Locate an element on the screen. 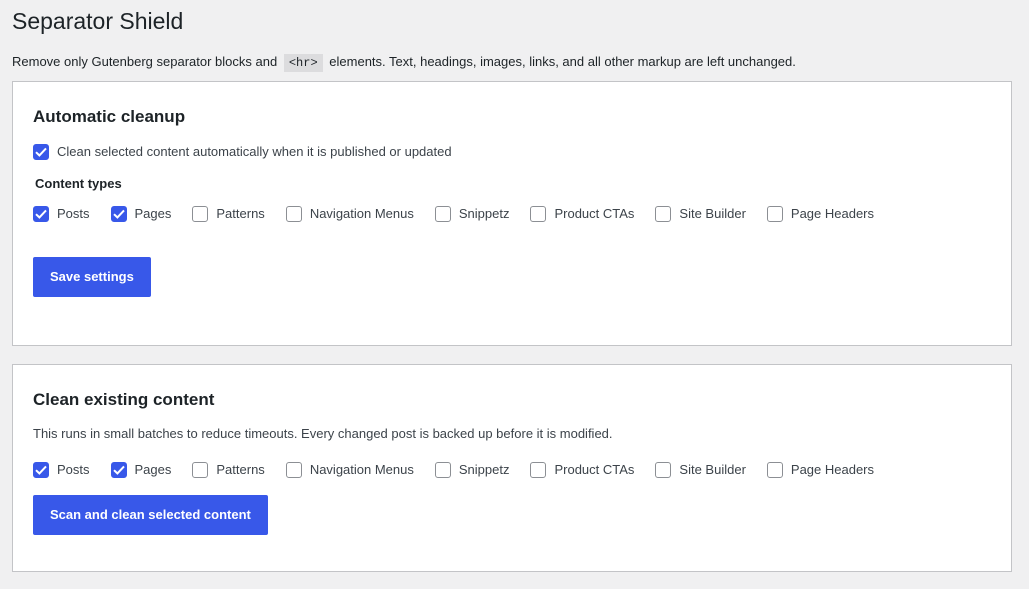 This screenshot has width=1029, height=589. existing-snippetz-checkbox is located at coordinates (442, 470).